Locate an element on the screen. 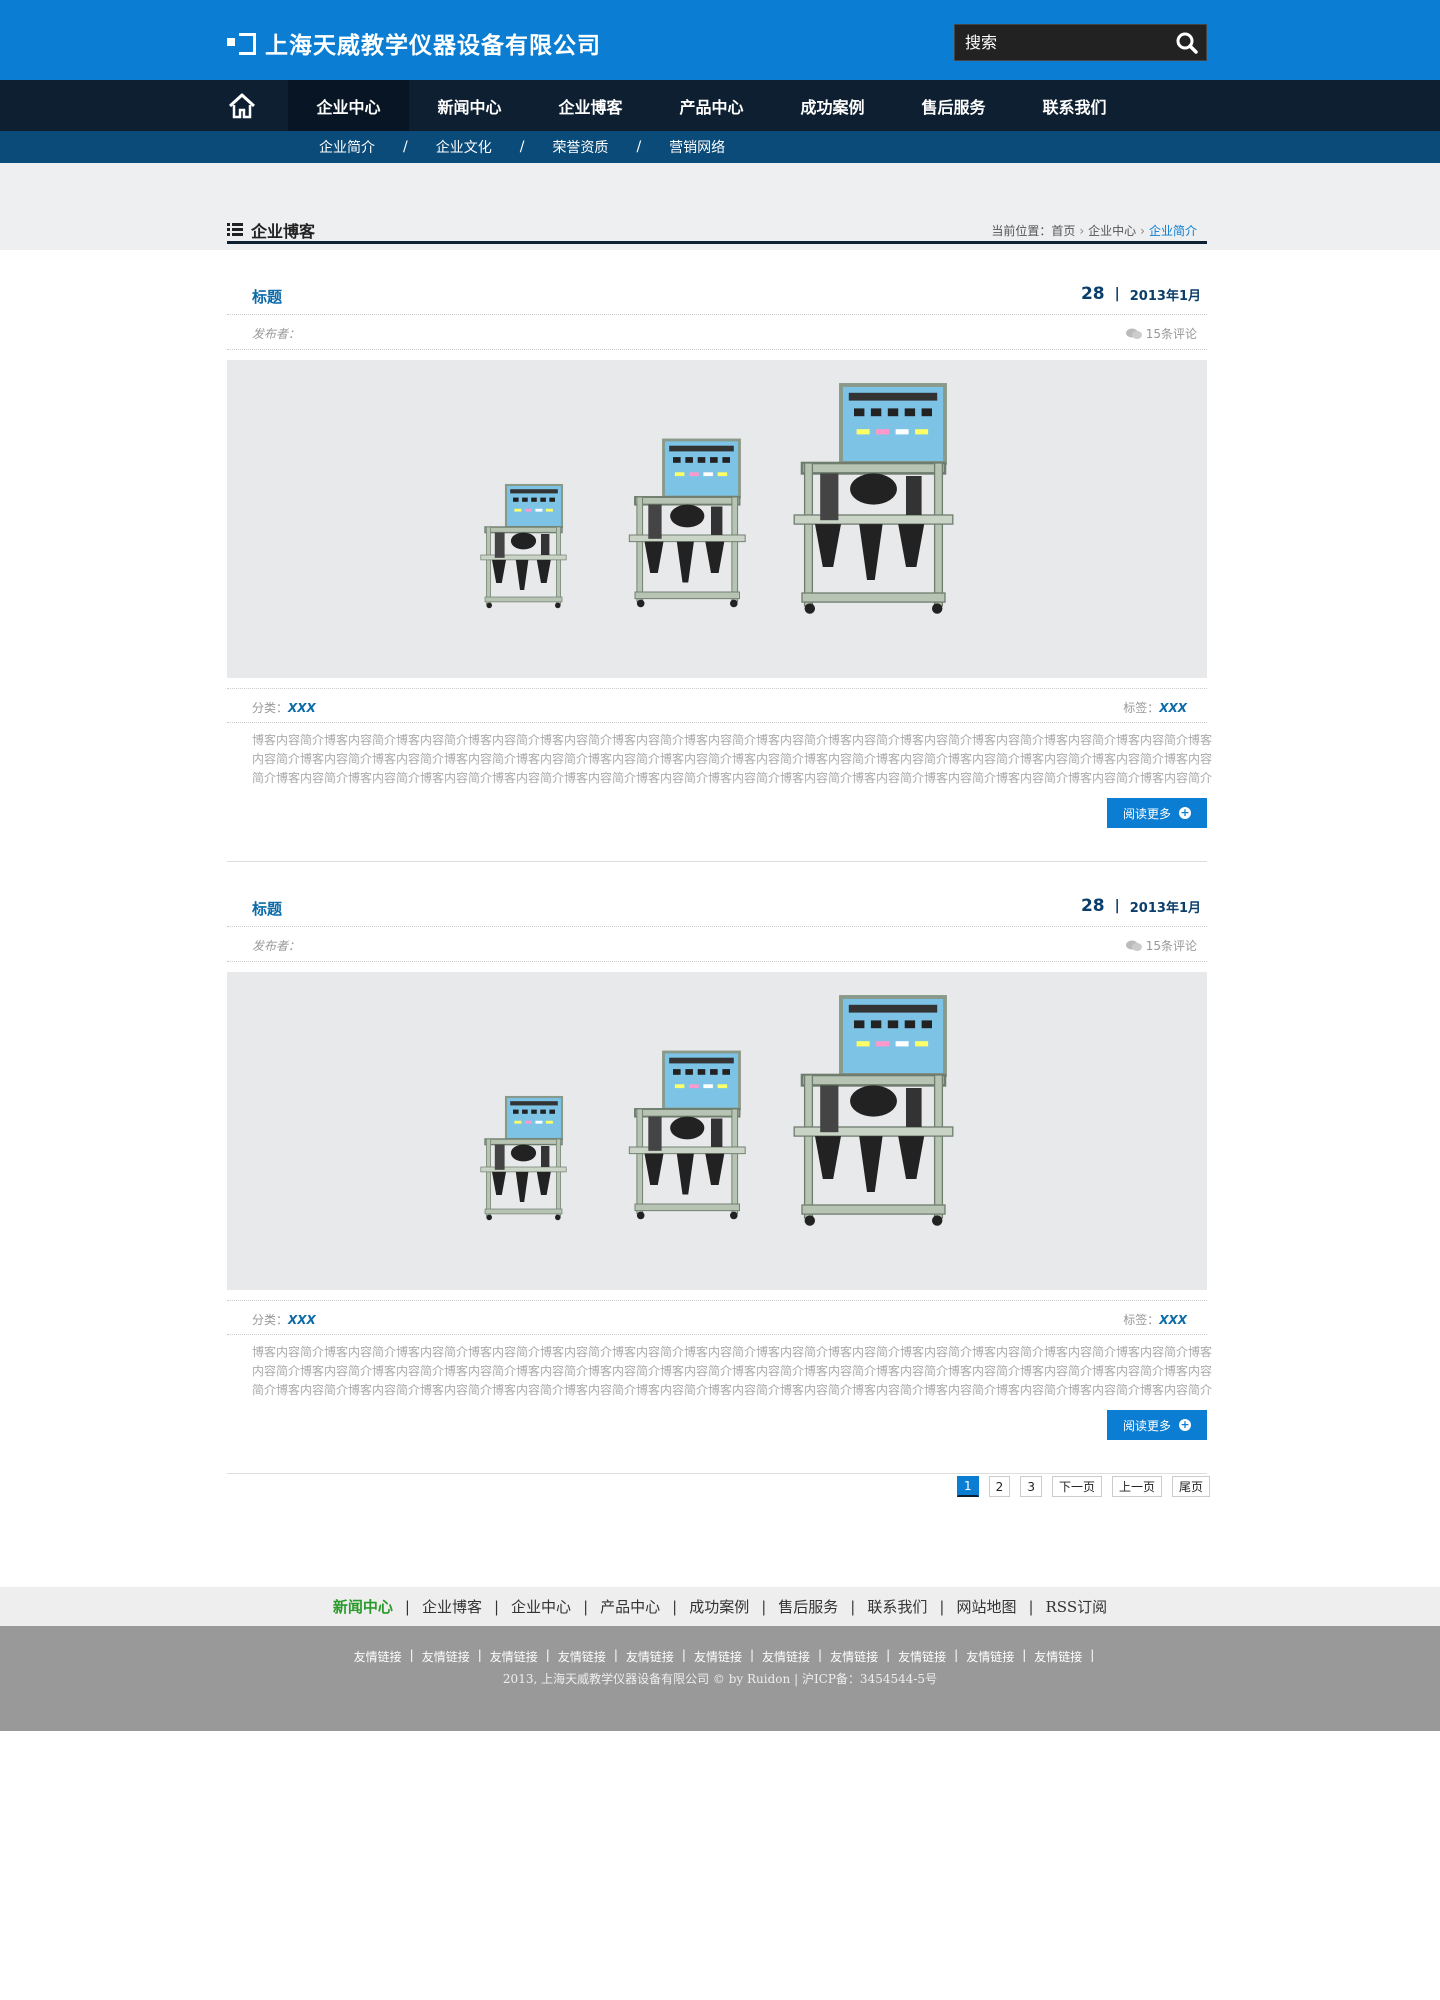  title-bar: 企业博客 当前位置： 首页 › 企业中心 › 企业简介 is located at coordinates (720, 206).